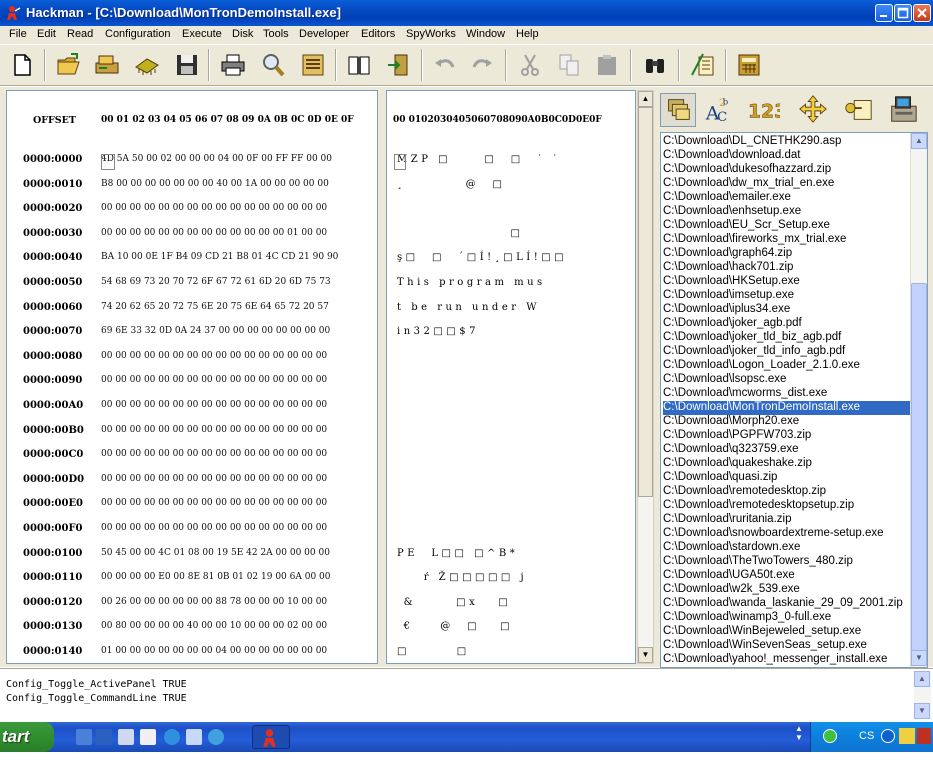 The image size is (933, 771). I want to click on memory-chip-icon, so click(147, 65).